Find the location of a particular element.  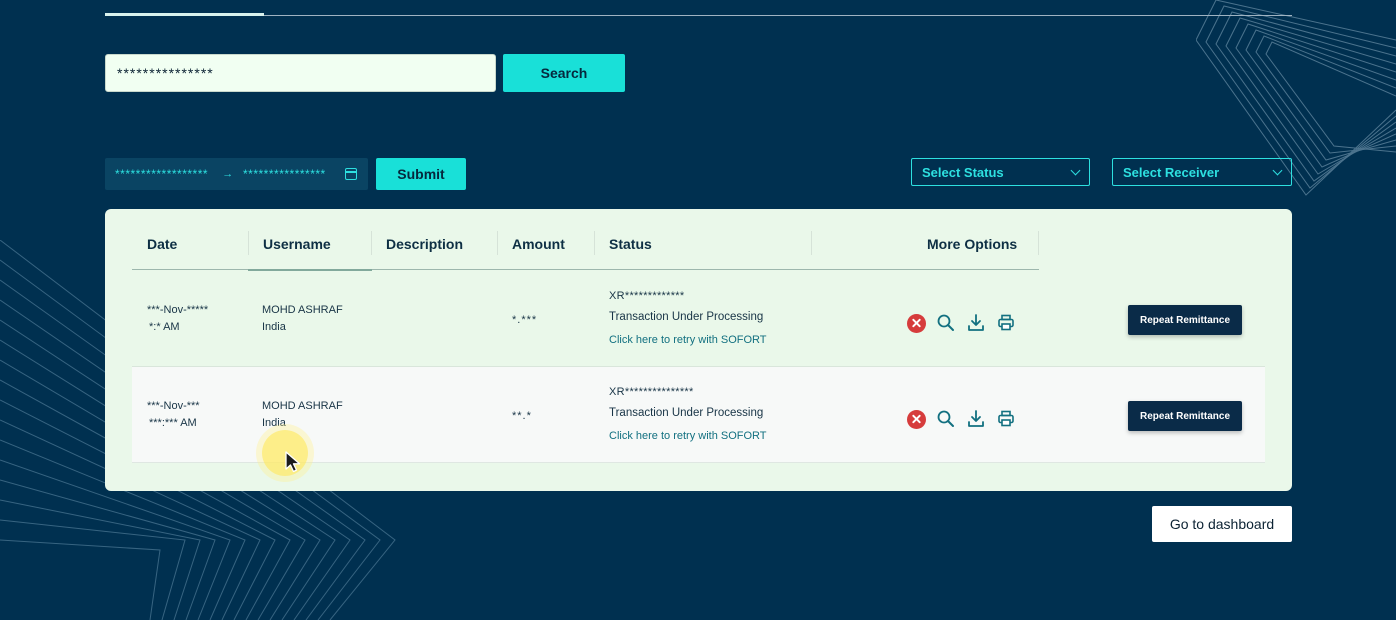

row-date-day: ***-Nov-***** is located at coordinates (178, 310).